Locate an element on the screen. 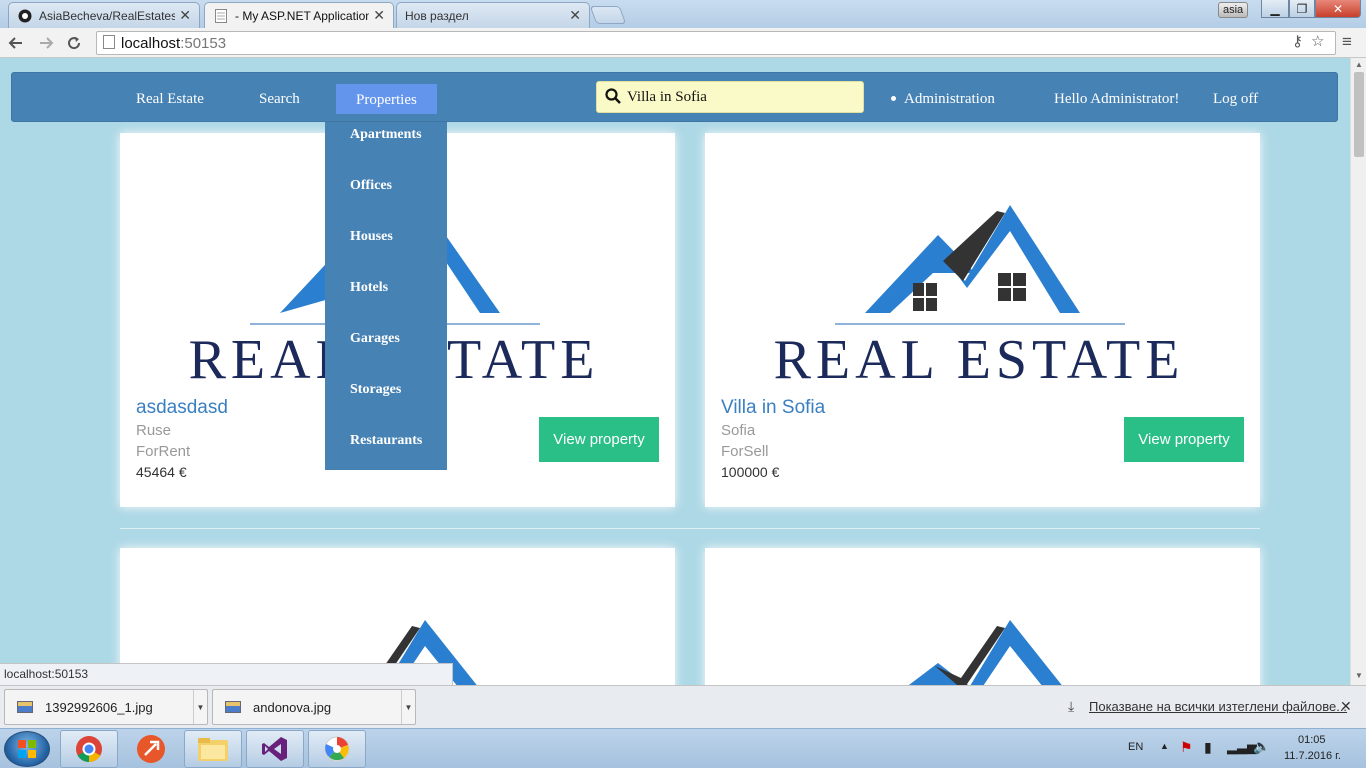  volume-icon: 🔈 is located at coordinates (1261, 746).